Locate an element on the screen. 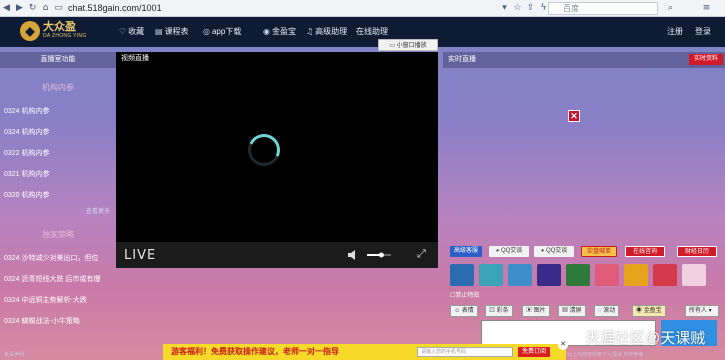 The image size is (725, 360). list-item: 0324 中远铜主势解析-大跌 is located at coordinates (58, 300).